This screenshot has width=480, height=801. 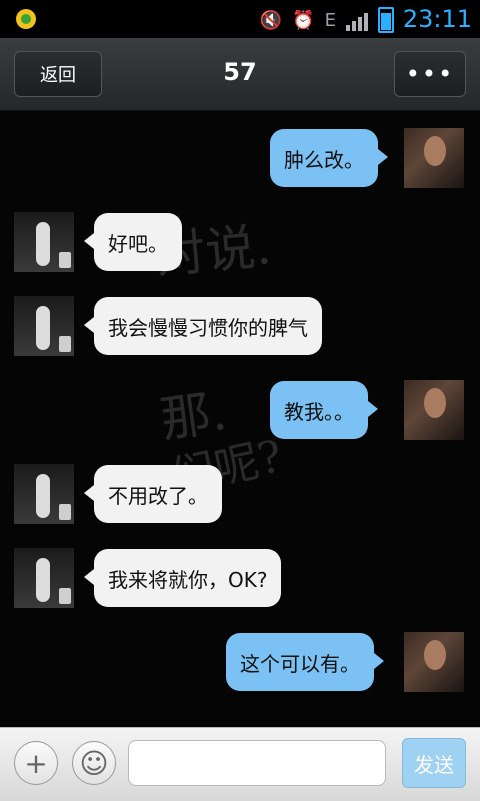 I want to click on app-notification-icon, so click(x=26, y=19).